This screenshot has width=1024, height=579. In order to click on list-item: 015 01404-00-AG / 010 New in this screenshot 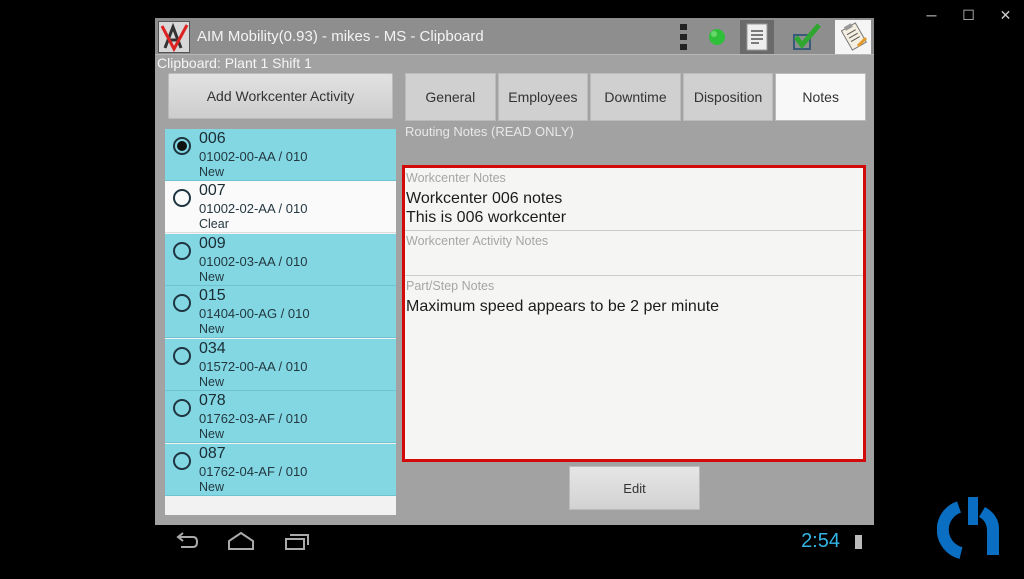, I will do `click(280, 312)`.